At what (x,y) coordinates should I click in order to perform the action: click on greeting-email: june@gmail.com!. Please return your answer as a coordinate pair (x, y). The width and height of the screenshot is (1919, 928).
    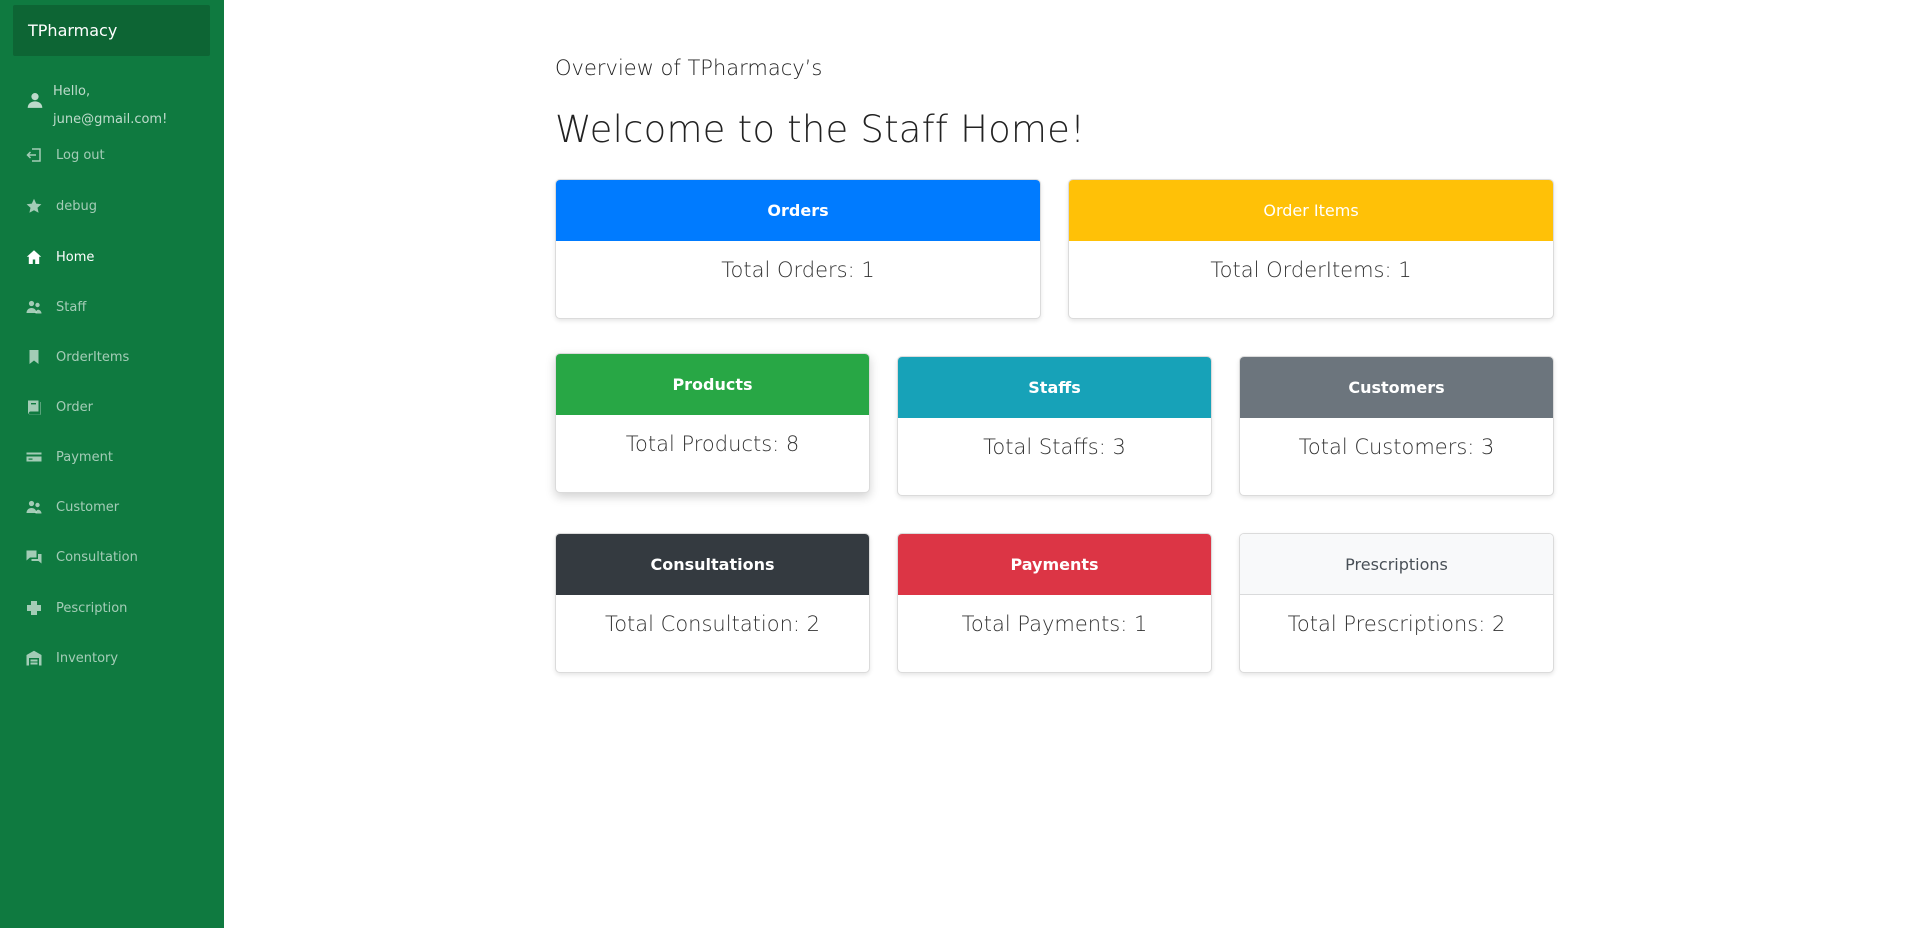
    Looking at the image, I should click on (110, 119).